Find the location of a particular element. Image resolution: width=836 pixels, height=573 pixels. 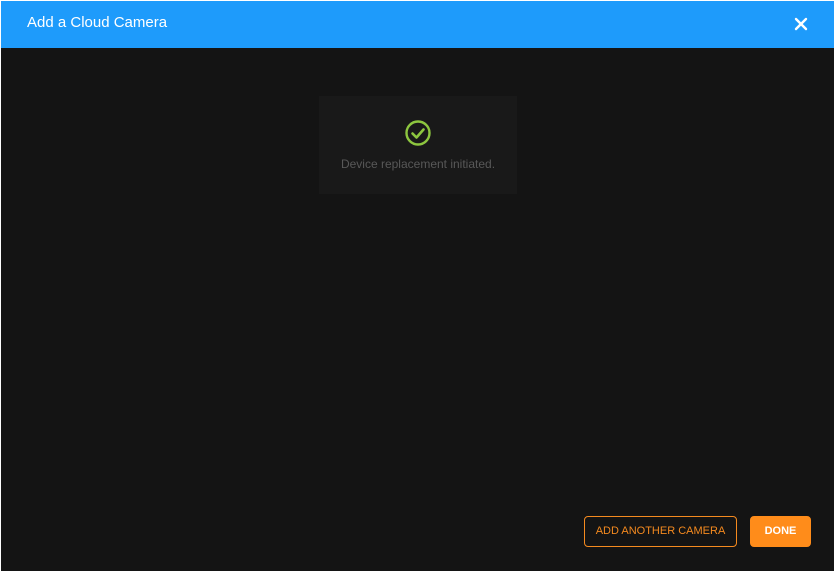

close-button is located at coordinates (801, 24).